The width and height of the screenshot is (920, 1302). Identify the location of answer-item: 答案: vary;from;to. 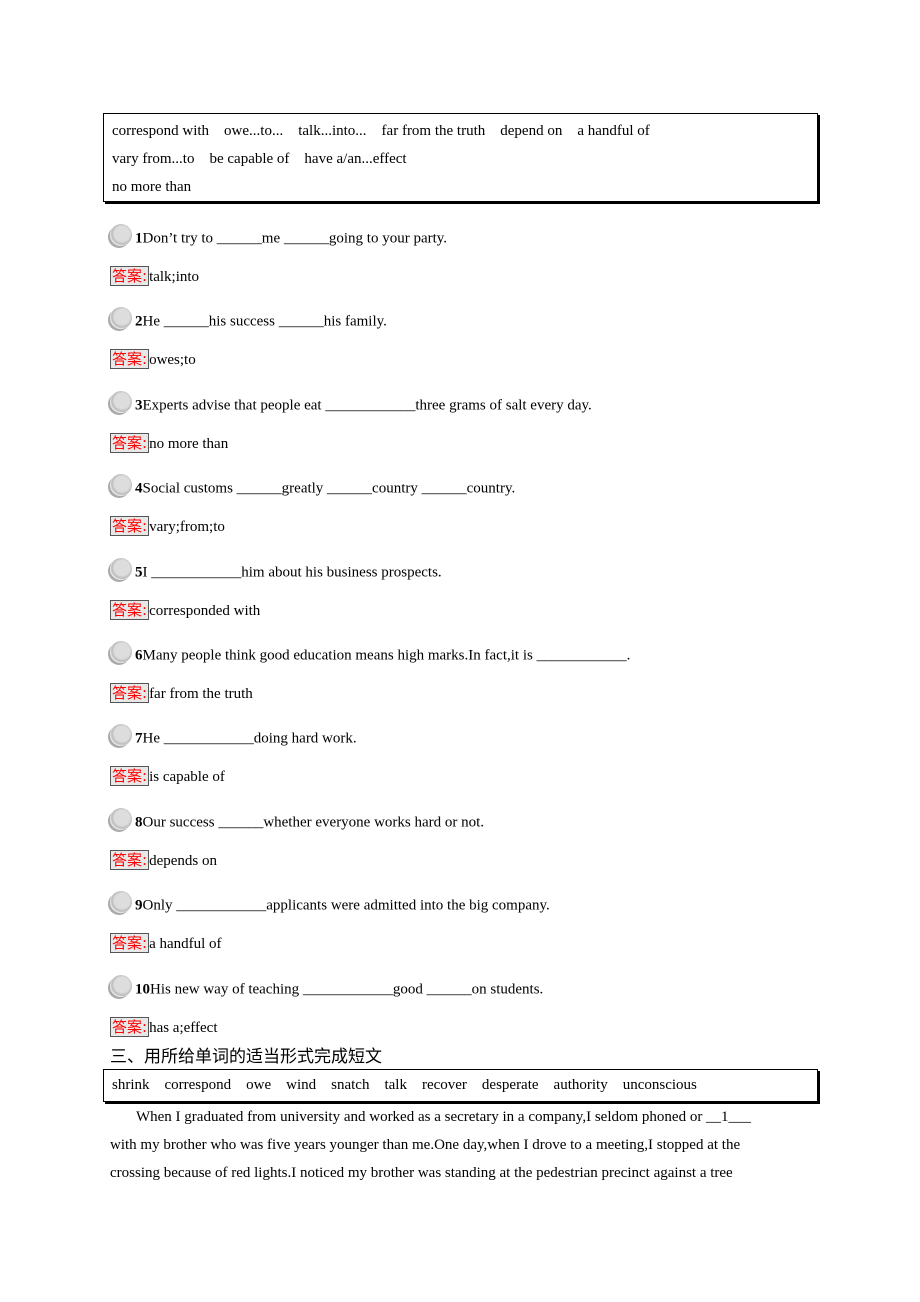
(167, 526).